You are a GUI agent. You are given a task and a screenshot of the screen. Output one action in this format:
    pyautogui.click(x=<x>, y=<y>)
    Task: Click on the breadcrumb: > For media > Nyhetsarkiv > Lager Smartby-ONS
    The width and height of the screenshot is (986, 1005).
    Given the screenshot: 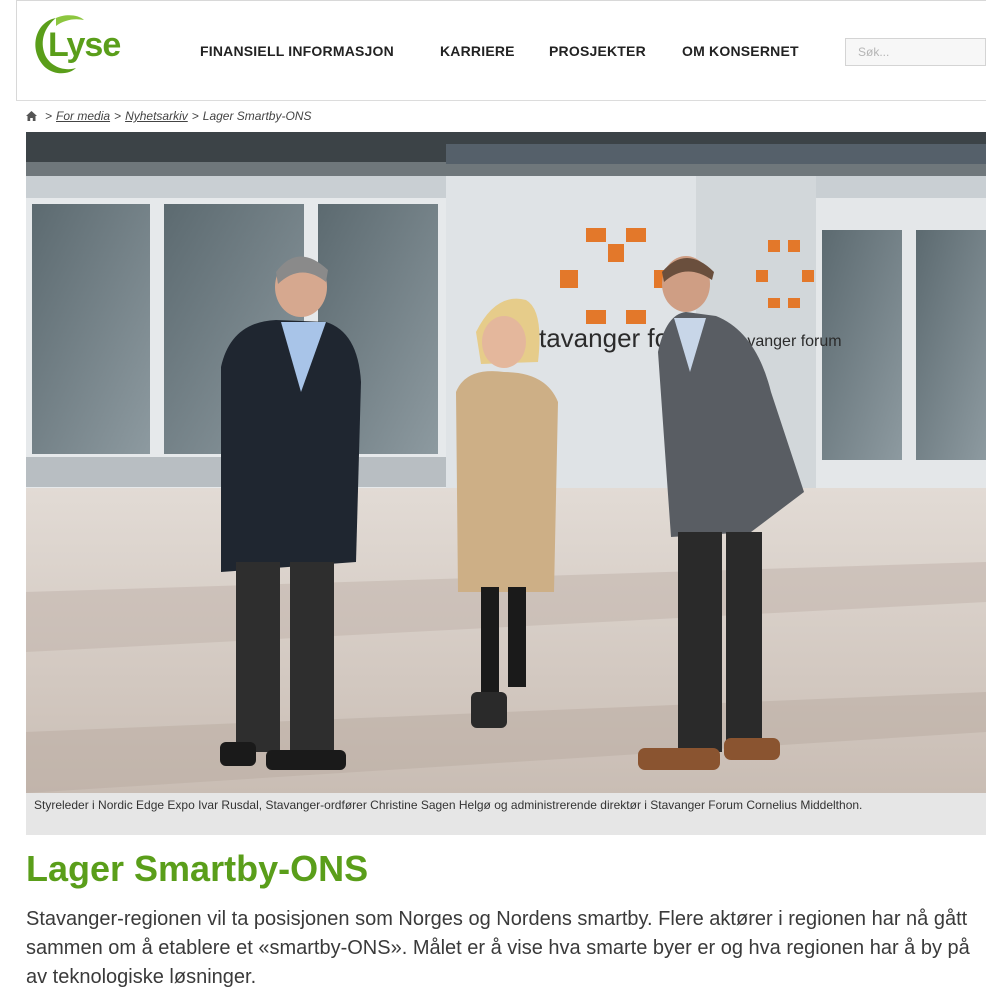 What is the action you would take?
    pyautogui.click(x=168, y=116)
    